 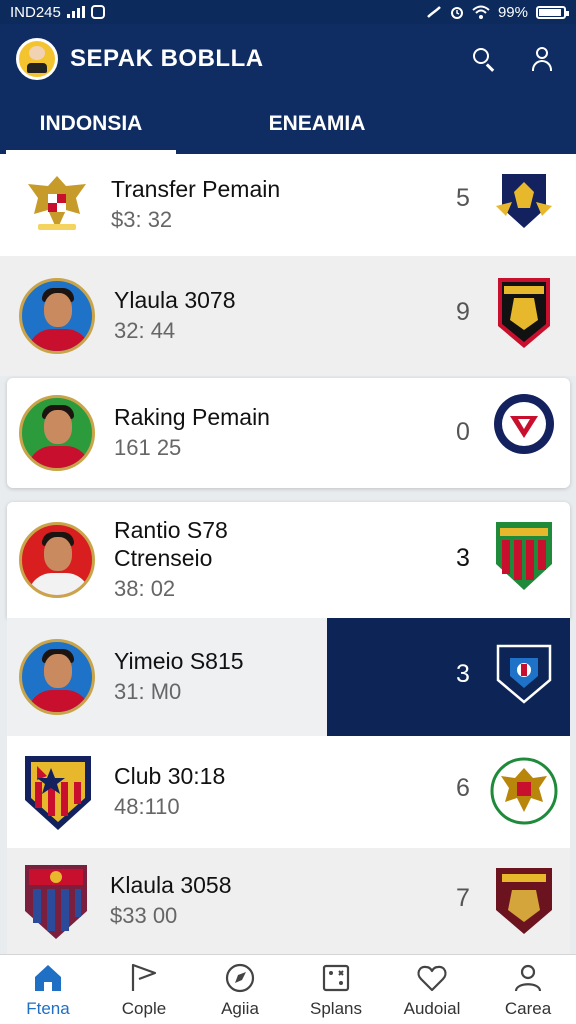 I want to click on tactics-board-icon, so click(x=336, y=977).